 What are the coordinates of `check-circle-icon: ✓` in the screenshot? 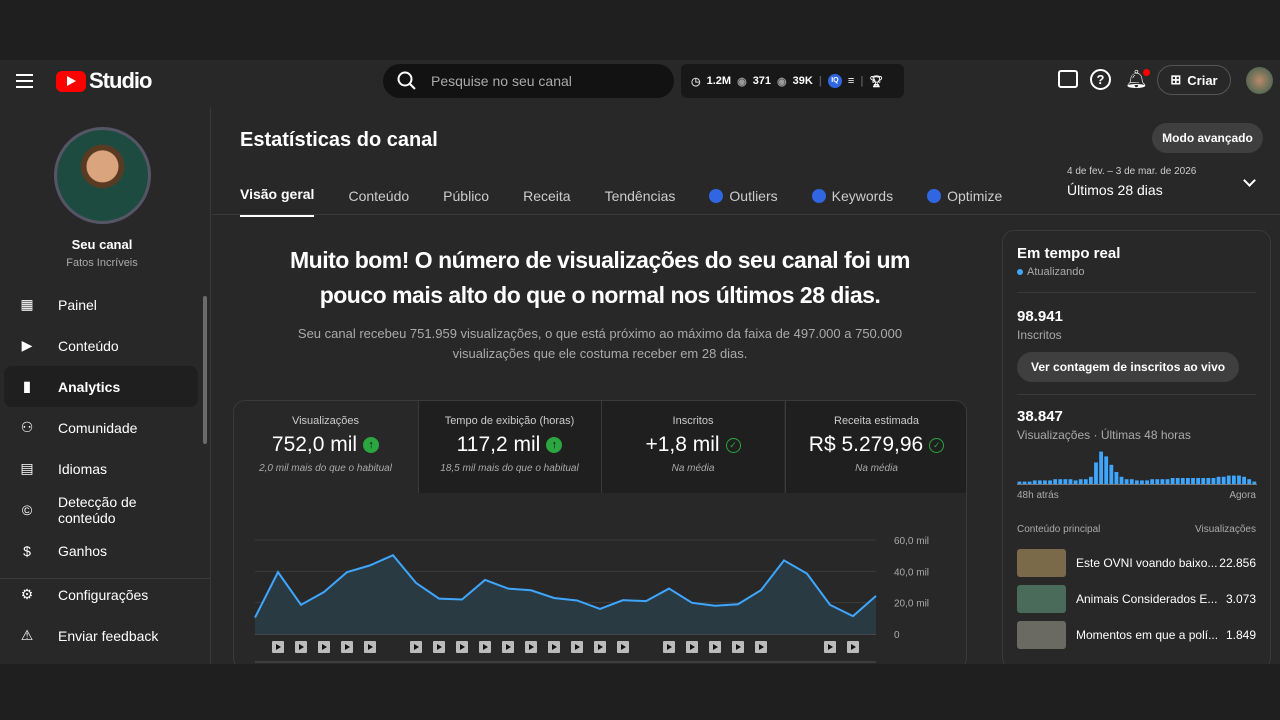 It's located at (937, 445).